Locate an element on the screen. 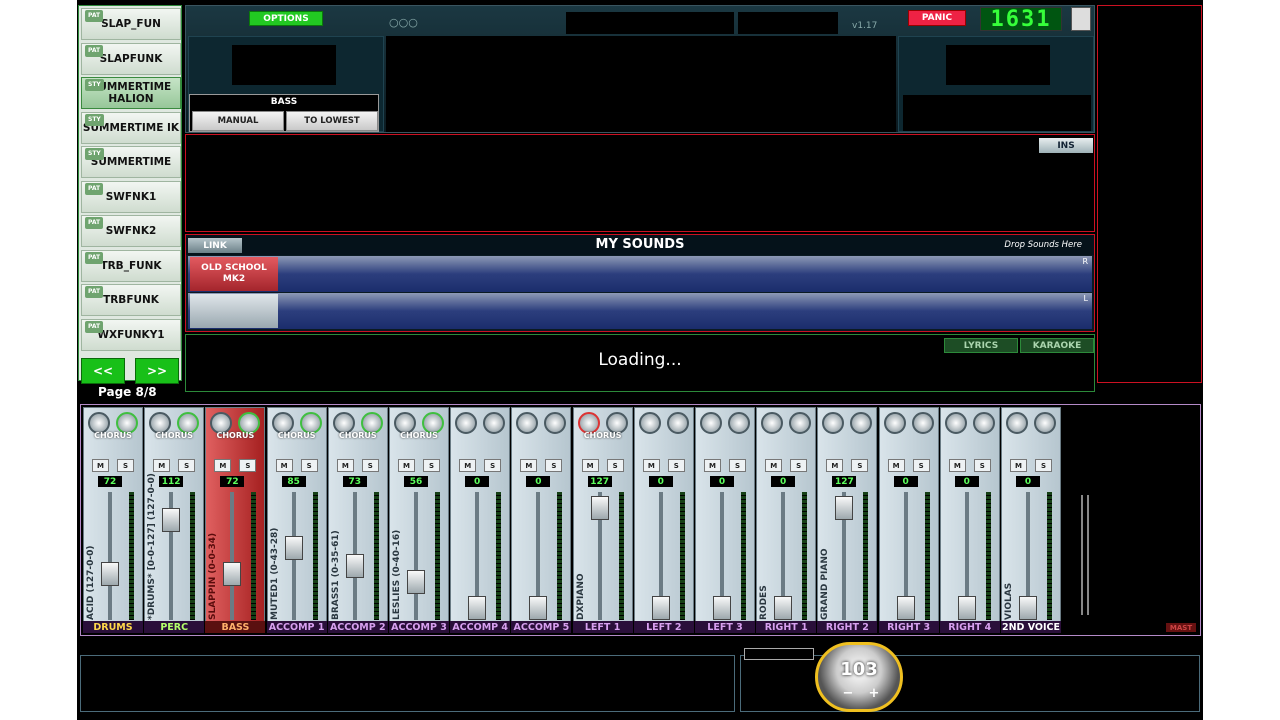  tempo-dial: 103 − + is located at coordinates (859, 677).